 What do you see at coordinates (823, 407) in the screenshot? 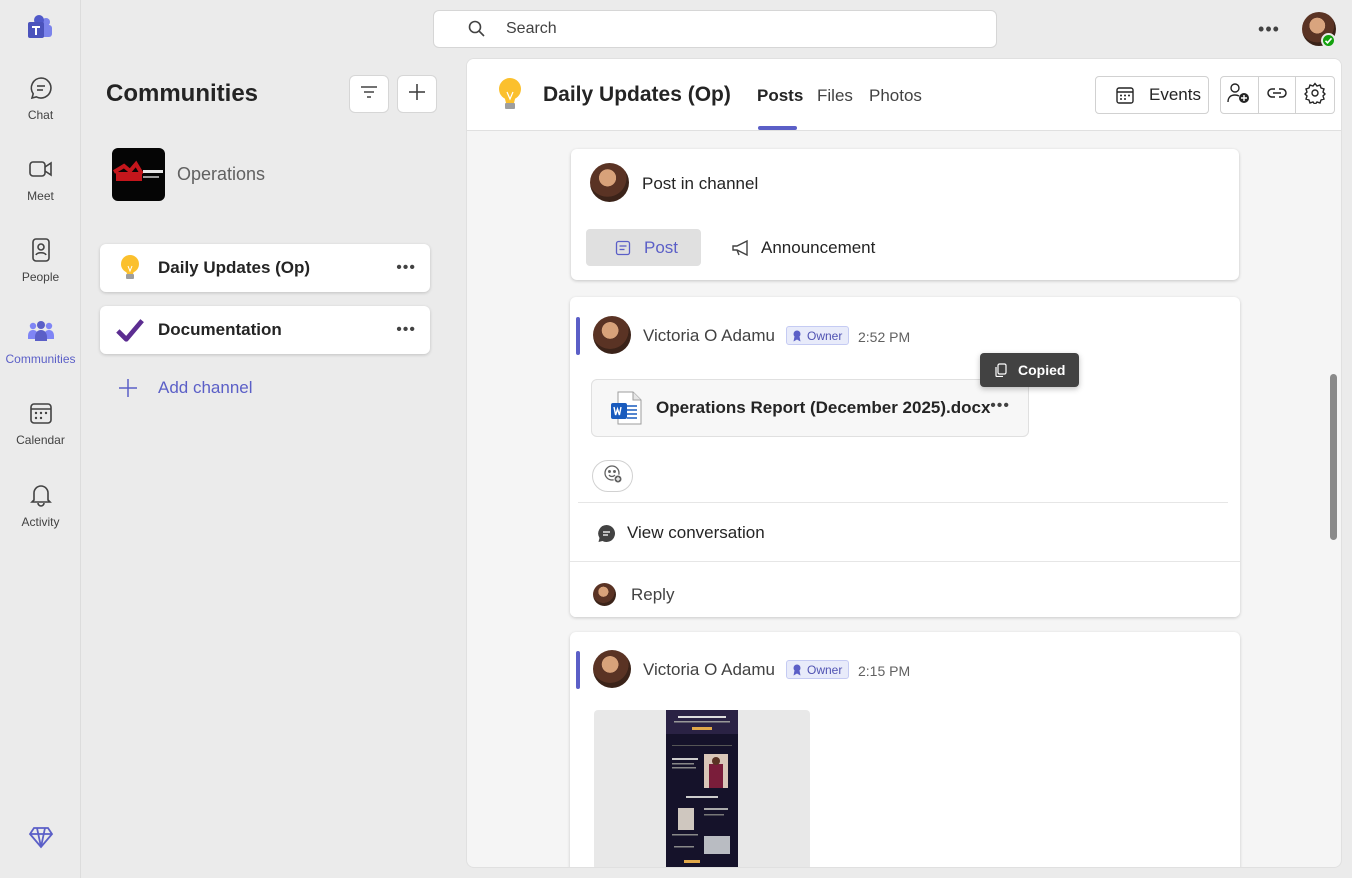
I see `file-name: Operations Report (December 2025).docx` at bounding box center [823, 407].